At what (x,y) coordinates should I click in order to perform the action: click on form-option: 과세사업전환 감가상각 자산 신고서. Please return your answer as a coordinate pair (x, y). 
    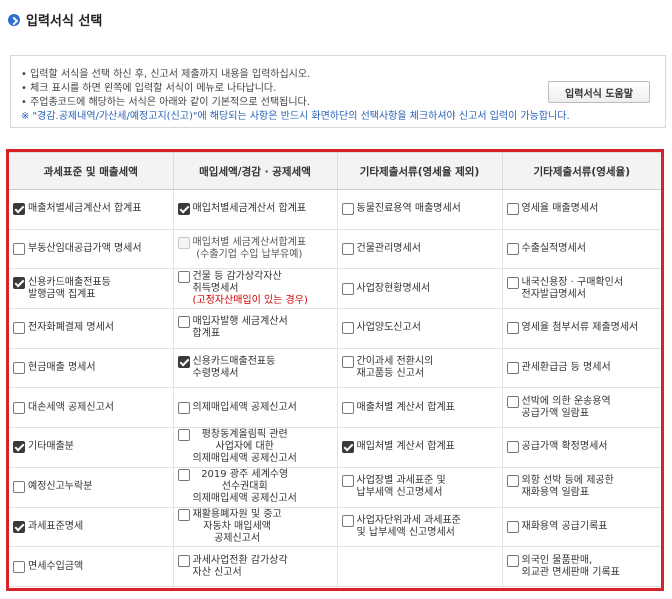
    Looking at the image, I should click on (255, 566).